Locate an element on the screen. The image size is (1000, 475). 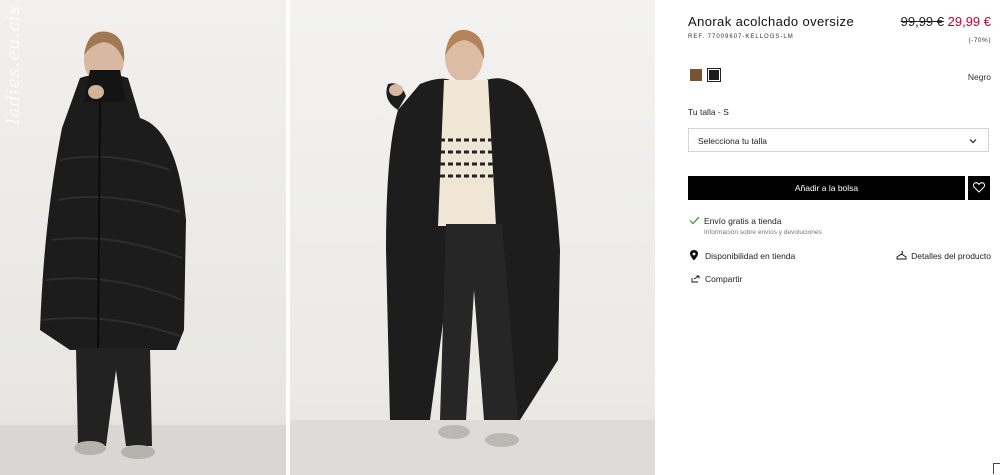
size-select-placeholder: Selecciona tu talla is located at coordinates (732, 141).